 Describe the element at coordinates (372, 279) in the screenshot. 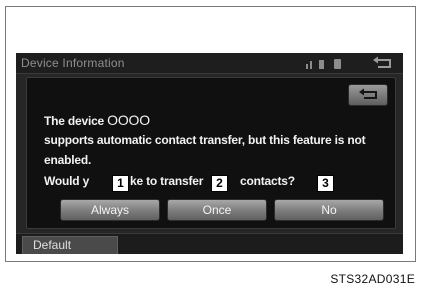

I see `figure-code: STS32AD031E` at that location.